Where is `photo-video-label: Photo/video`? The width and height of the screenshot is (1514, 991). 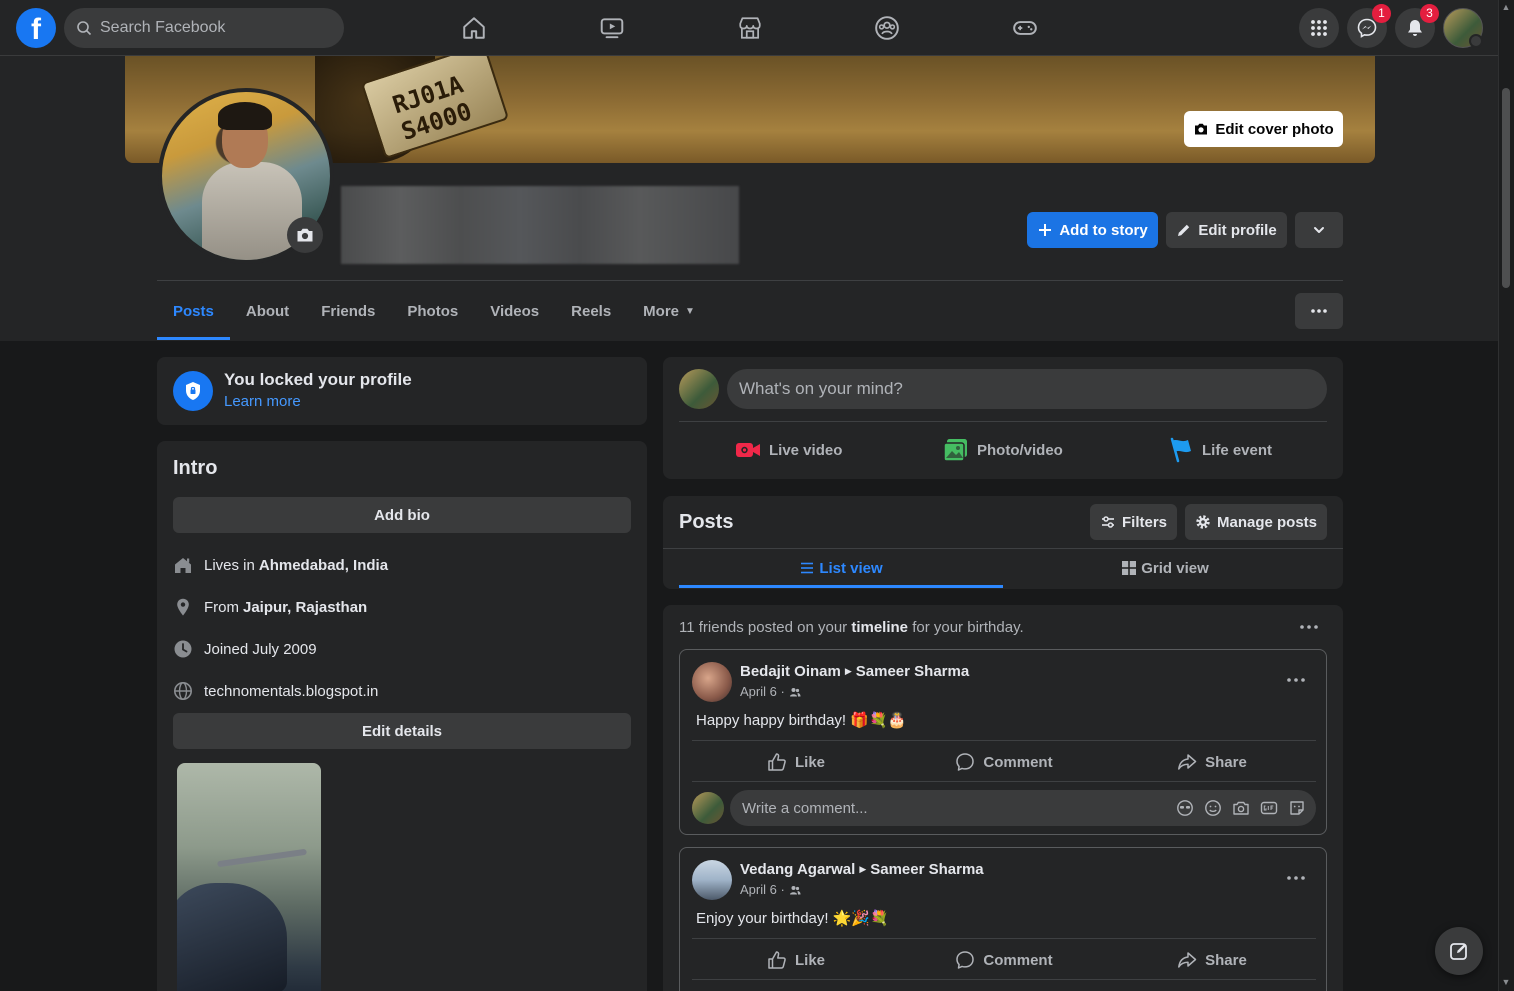
photo-video-label: Photo/video is located at coordinates (1020, 450).